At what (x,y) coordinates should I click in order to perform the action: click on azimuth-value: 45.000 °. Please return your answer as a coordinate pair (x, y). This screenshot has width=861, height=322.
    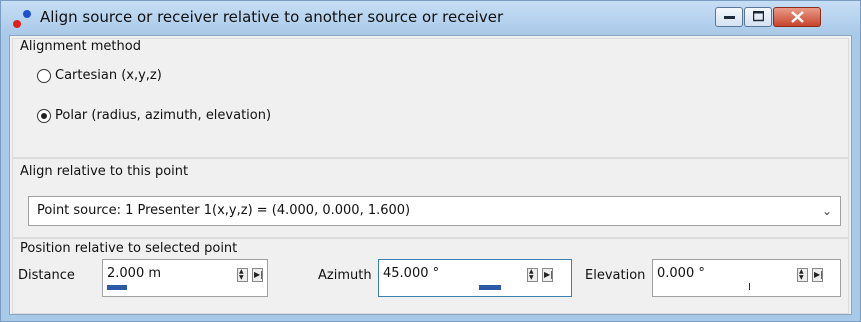
    Looking at the image, I should click on (411, 273).